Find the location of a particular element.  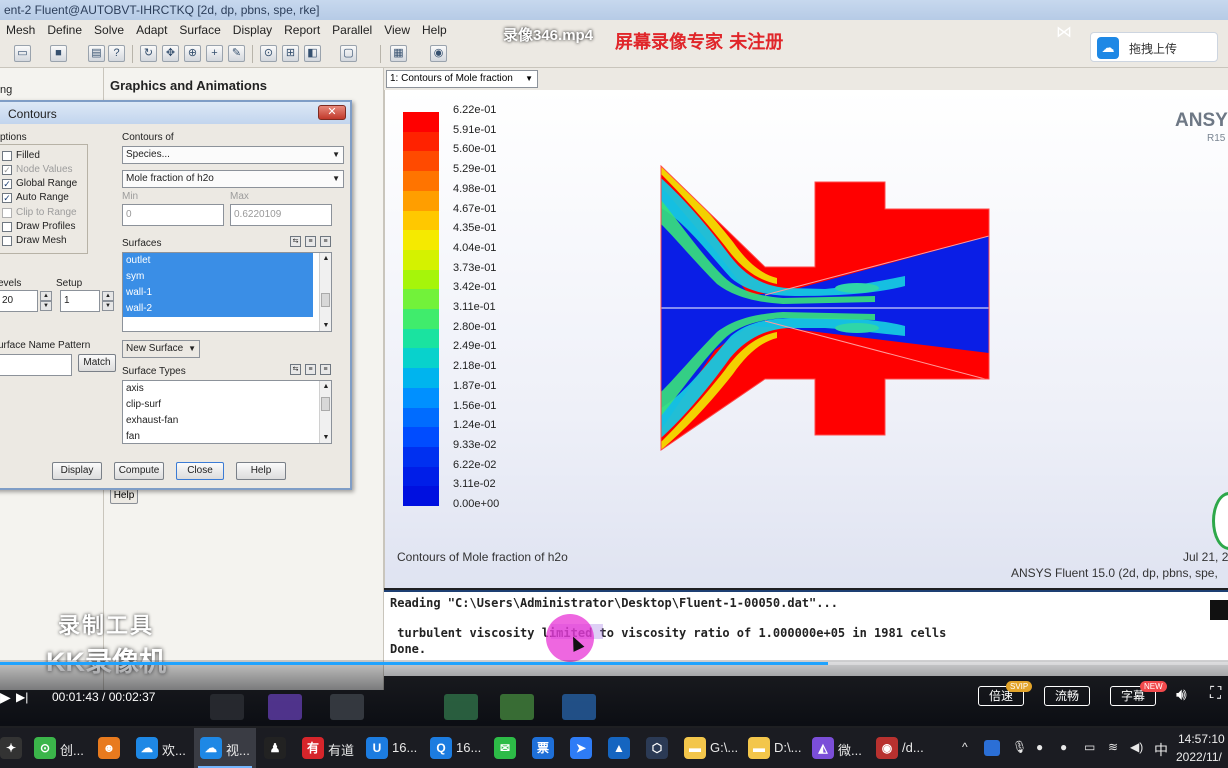

info-icon: ? is located at coordinates (116, 53).